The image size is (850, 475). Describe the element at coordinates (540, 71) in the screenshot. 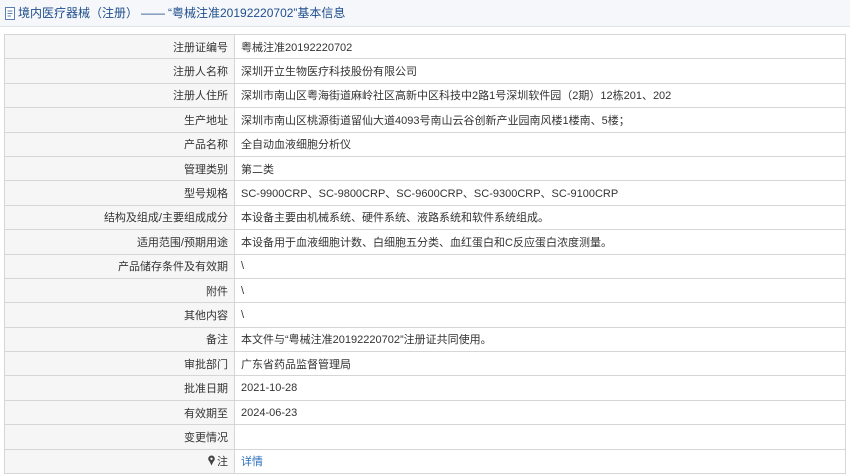

I see `row-value-registrant-name: 深圳开立生物医疗科技股份有限公司` at that location.